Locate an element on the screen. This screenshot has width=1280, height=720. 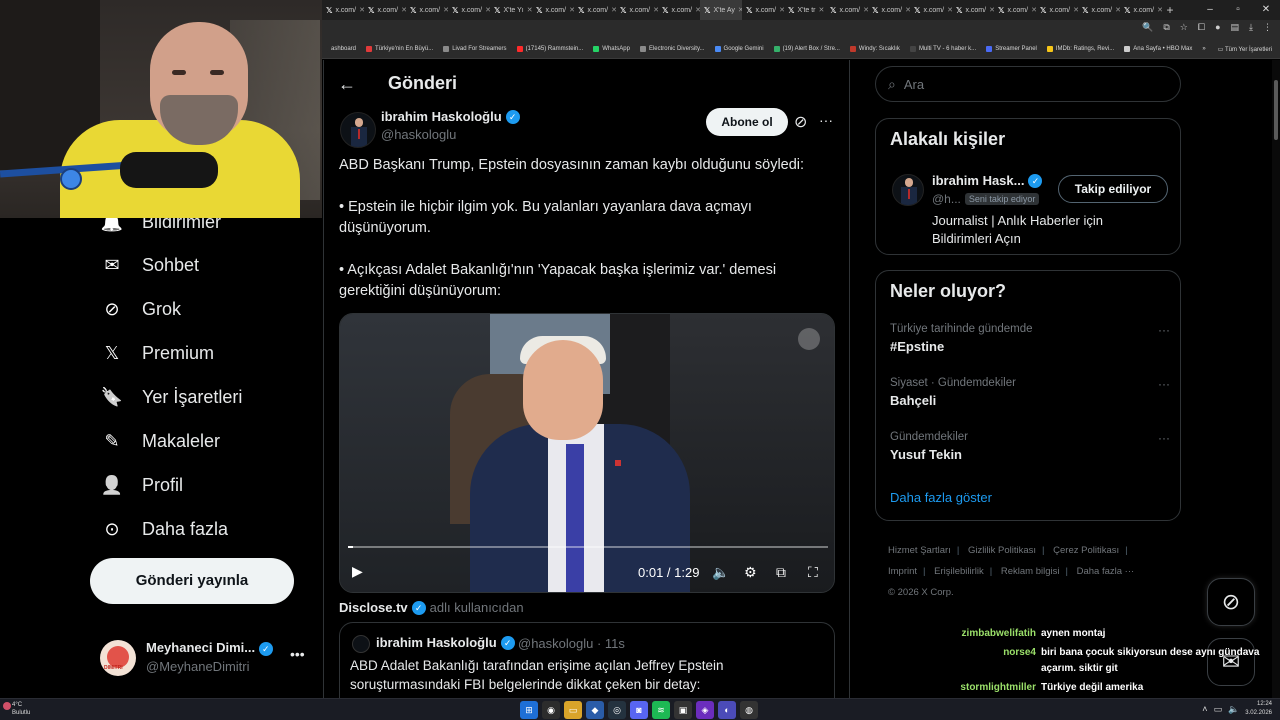
footer-link: Reklam bilgisi is located at coordinates (1030, 571).